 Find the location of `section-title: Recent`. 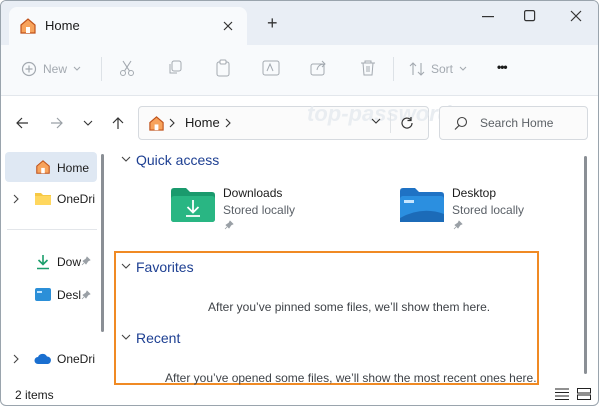

section-title: Recent is located at coordinates (158, 338).